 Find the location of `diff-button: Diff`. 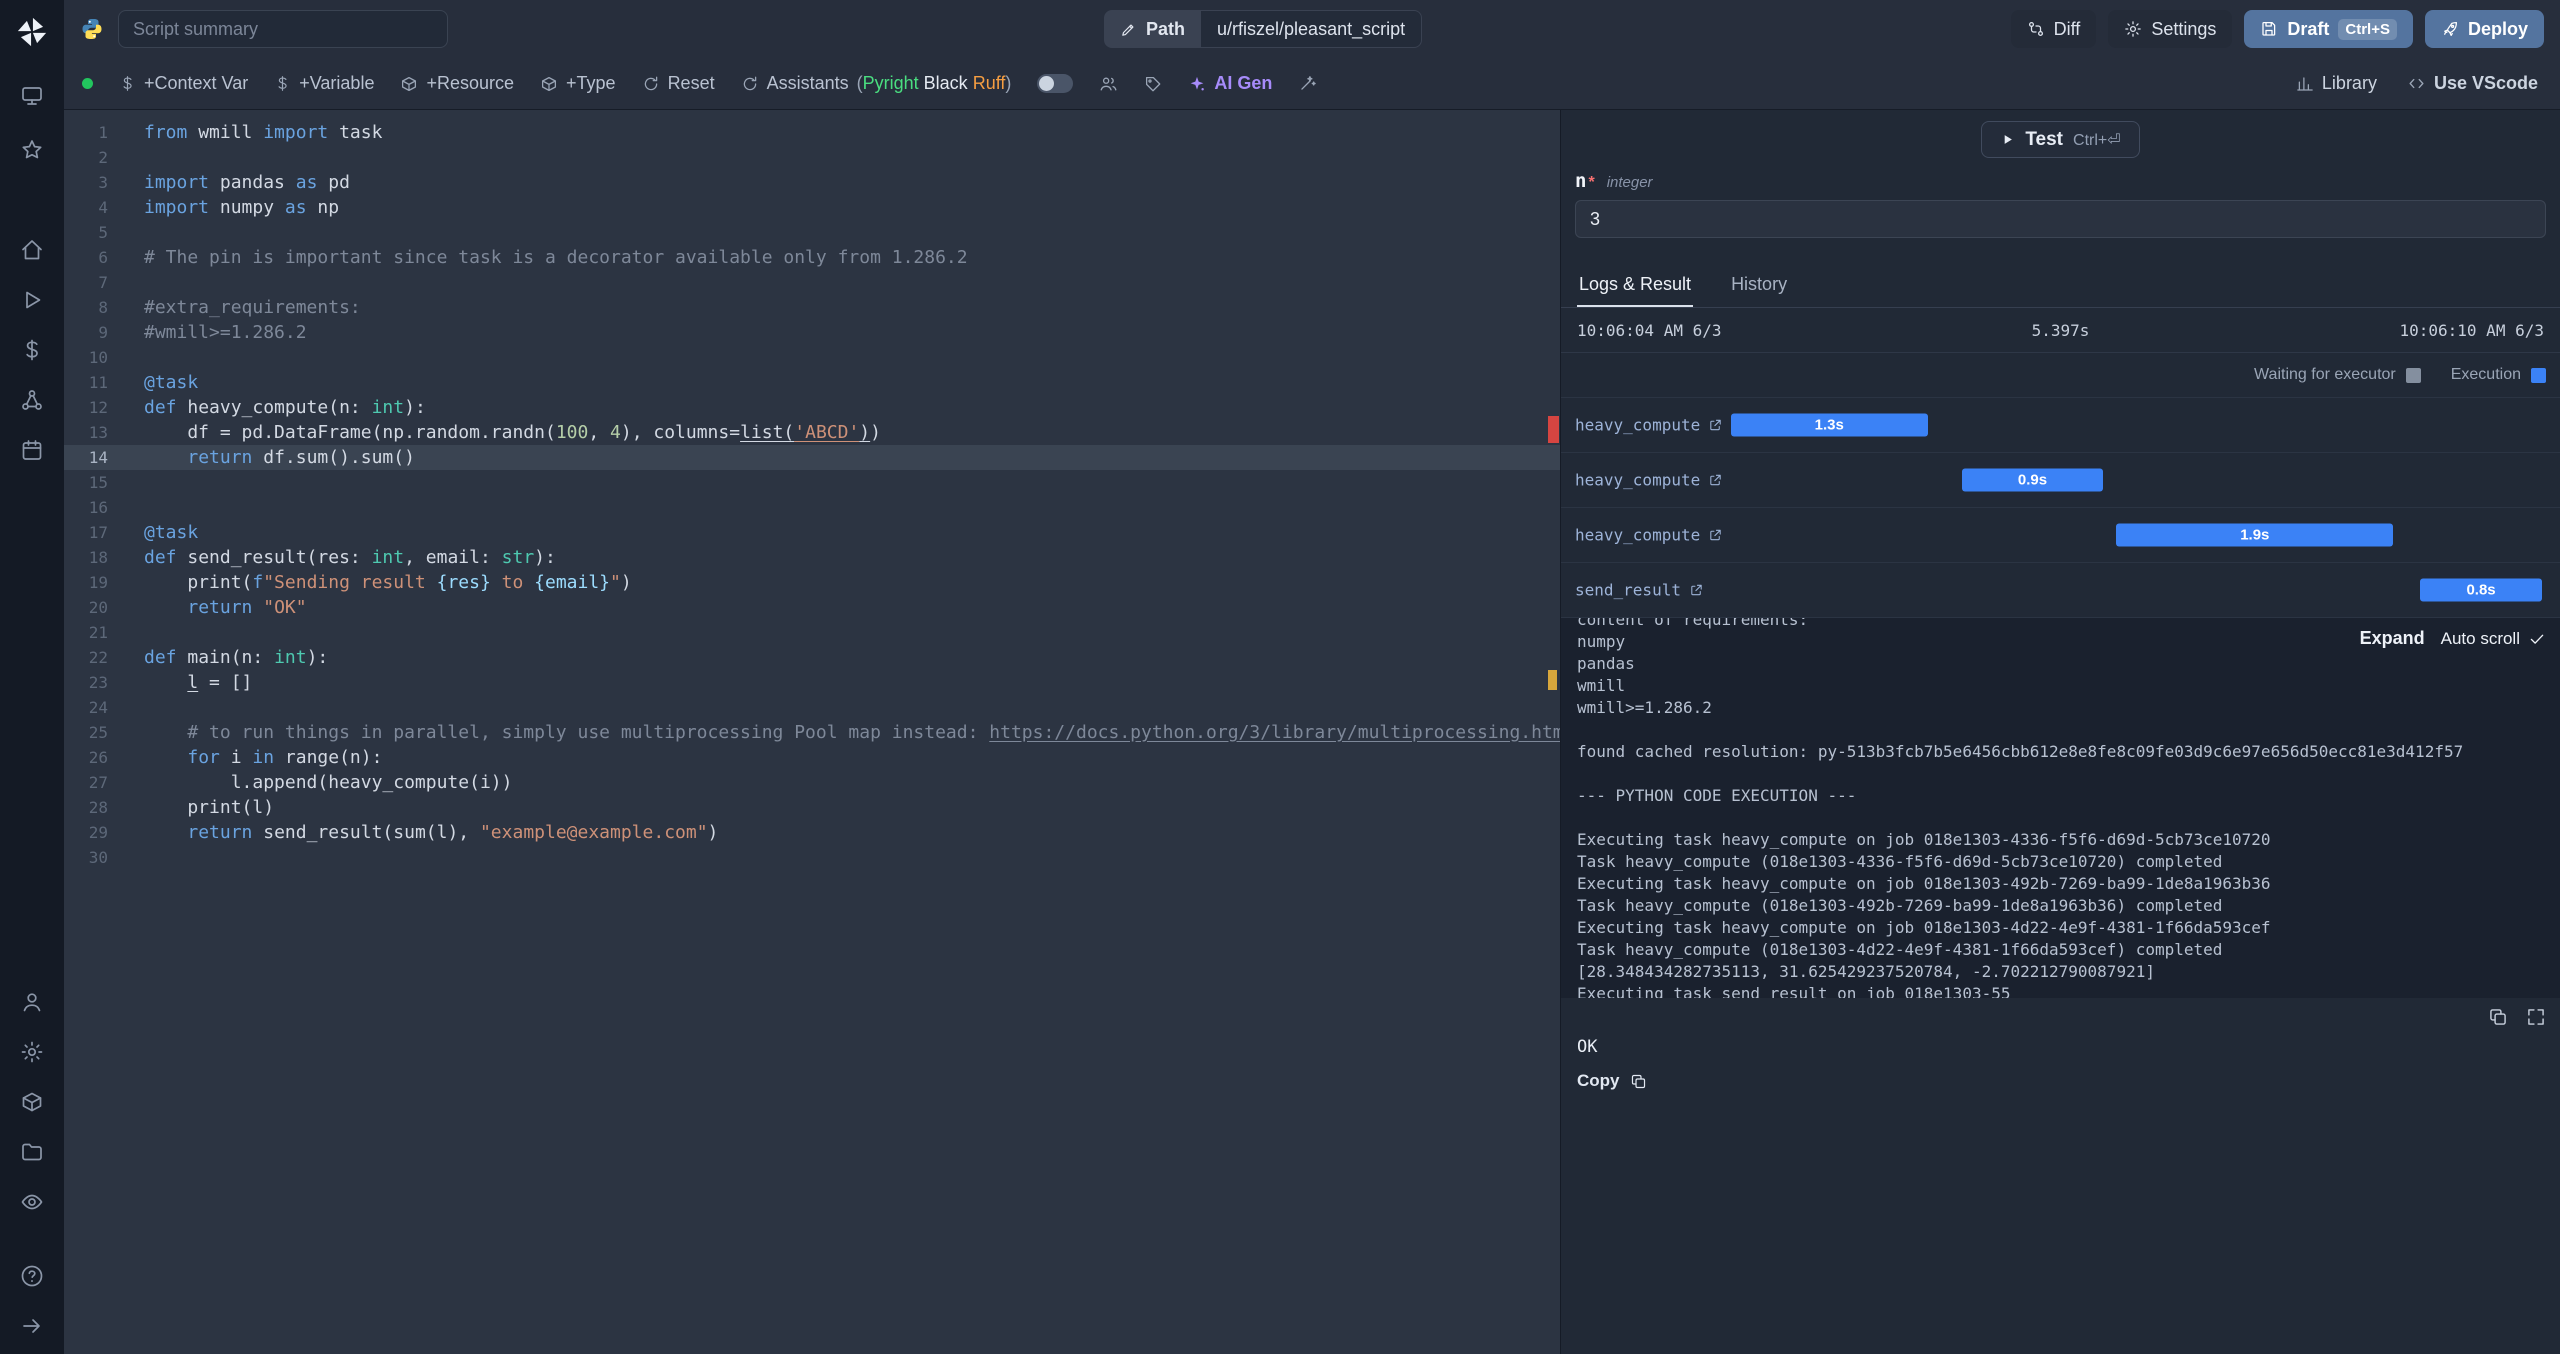

diff-button: Diff is located at coordinates (2053, 29).